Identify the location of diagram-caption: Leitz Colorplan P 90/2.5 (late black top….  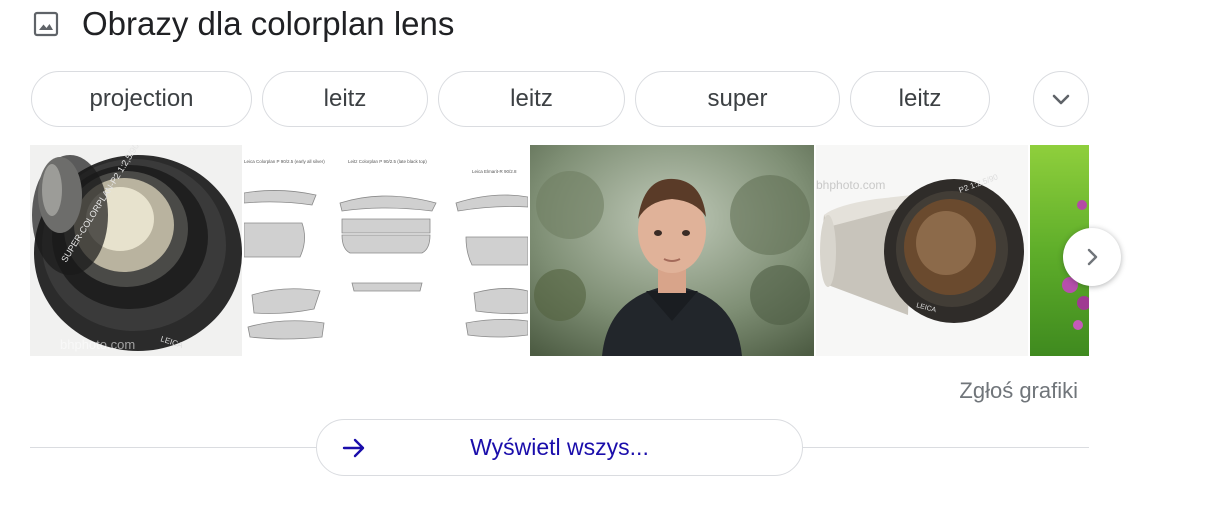
(387, 161).